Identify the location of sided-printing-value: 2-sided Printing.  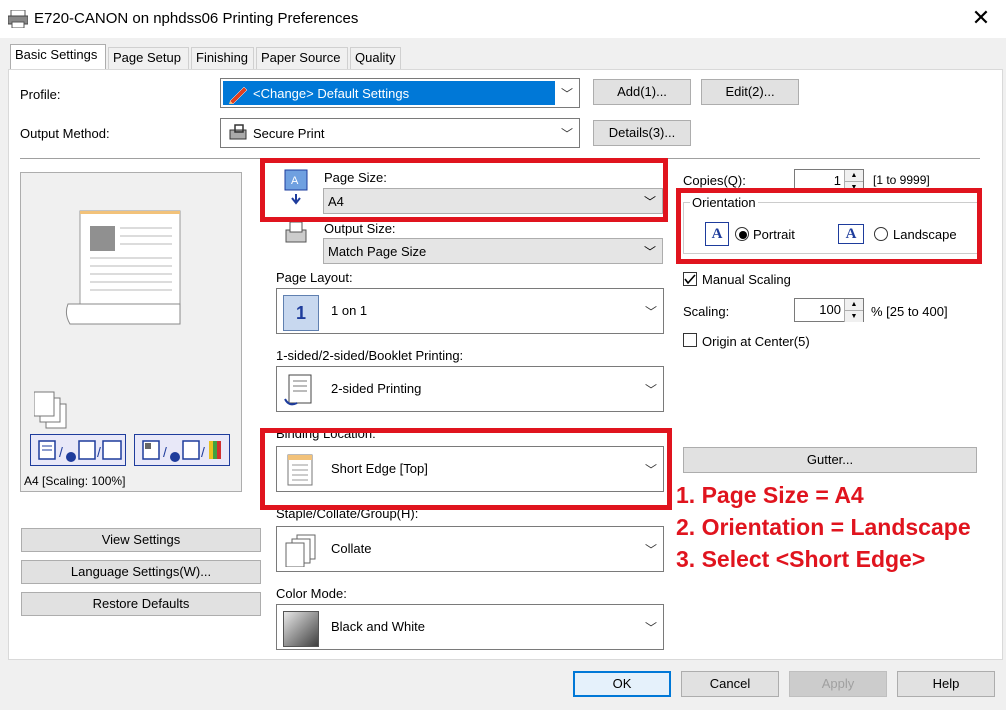
(376, 388).